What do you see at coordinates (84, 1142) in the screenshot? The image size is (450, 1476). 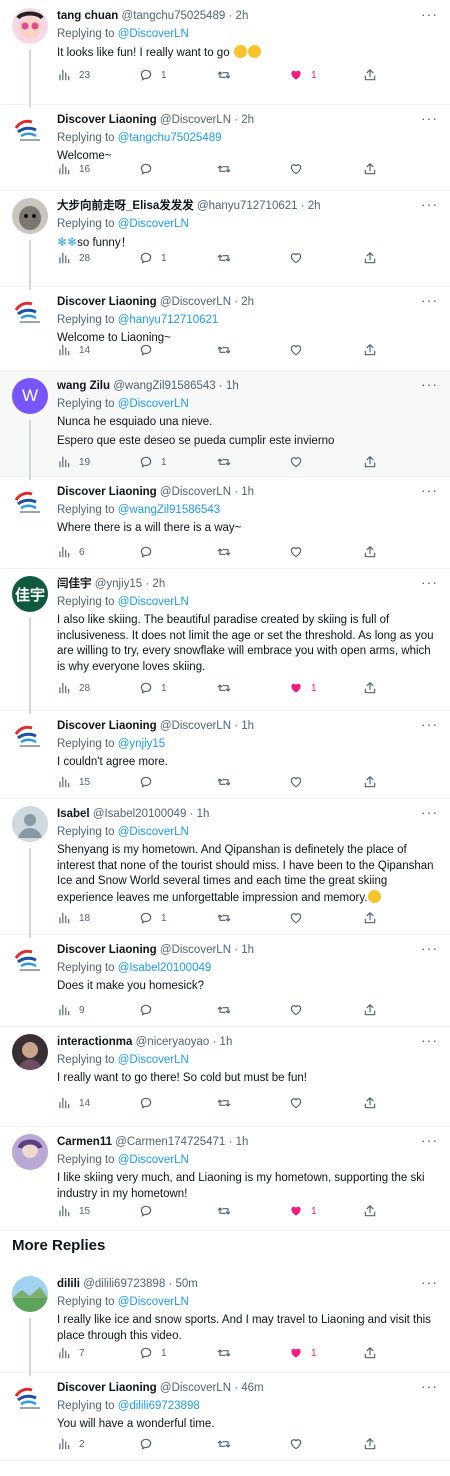 I see `display-name: Carmen11` at bounding box center [84, 1142].